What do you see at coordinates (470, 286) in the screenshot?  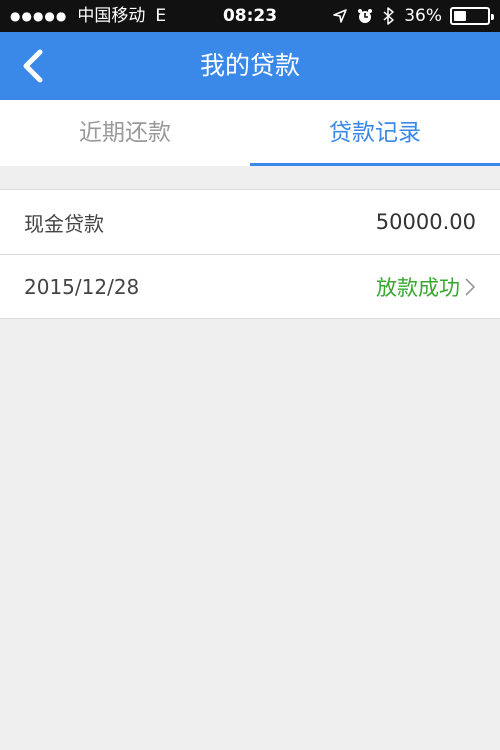 I see `chevron-right-icon` at bounding box center [470, 286].